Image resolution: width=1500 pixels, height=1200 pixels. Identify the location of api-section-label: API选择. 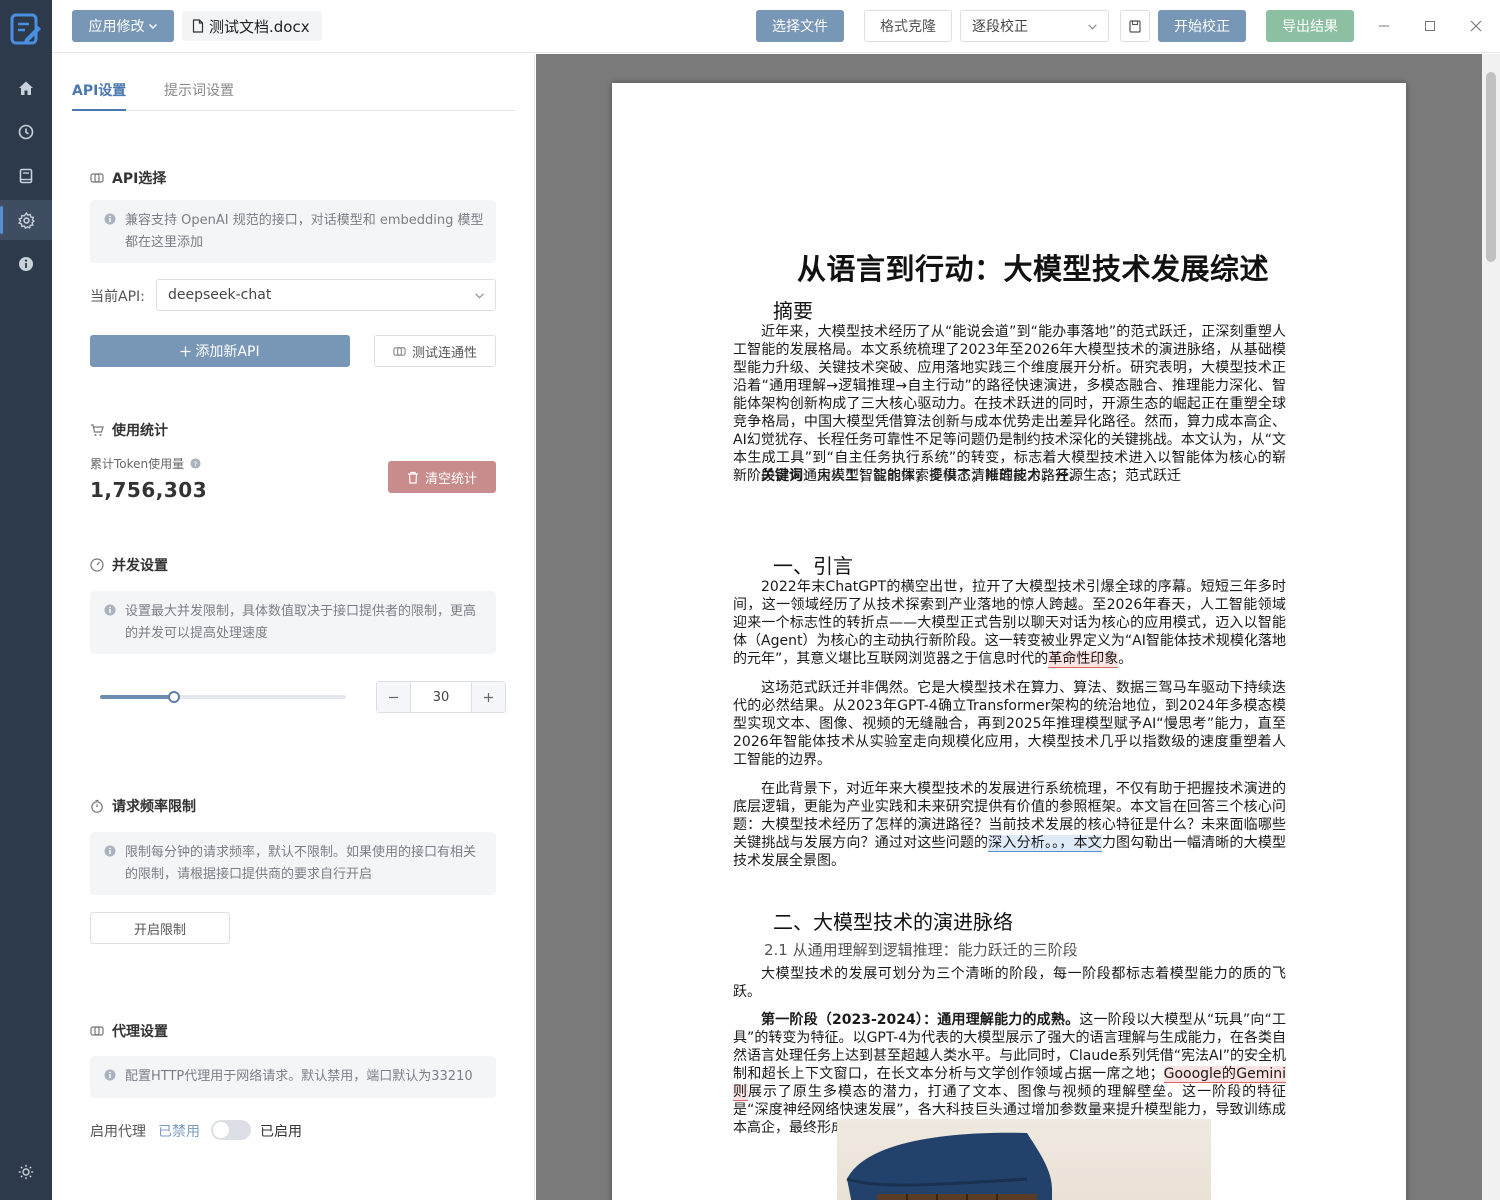
(139, 179).